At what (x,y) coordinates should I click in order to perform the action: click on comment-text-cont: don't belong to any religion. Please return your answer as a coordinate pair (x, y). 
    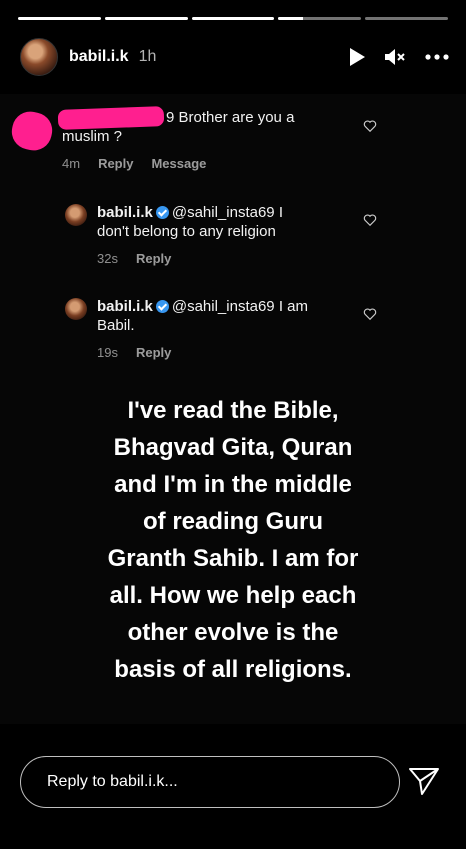
    Looking at the image, I should click on (186, 231).